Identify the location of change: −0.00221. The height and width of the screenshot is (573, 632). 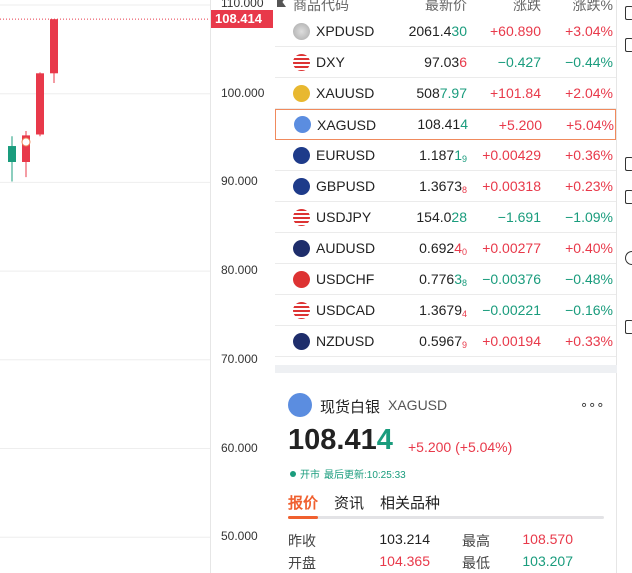
(511, 310).